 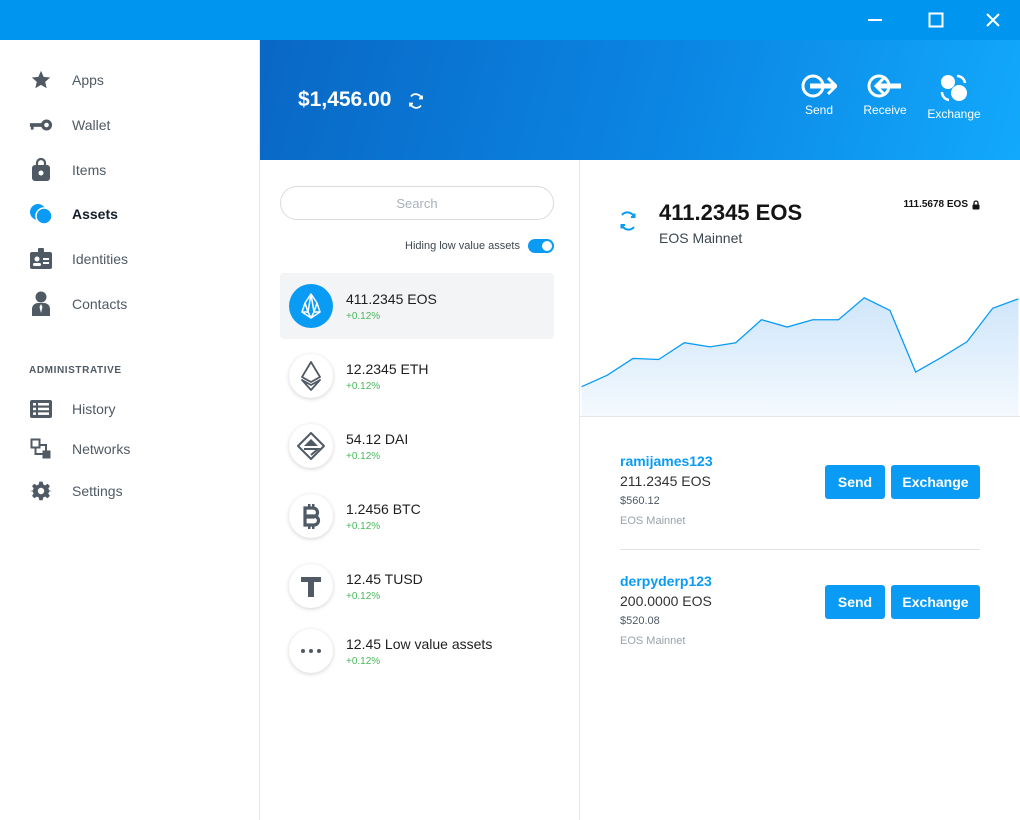 What do you see at coordinates (129, 170) in the screenshot?
I see `sidebar-item-items: Items` at bounding box center [129, 170].